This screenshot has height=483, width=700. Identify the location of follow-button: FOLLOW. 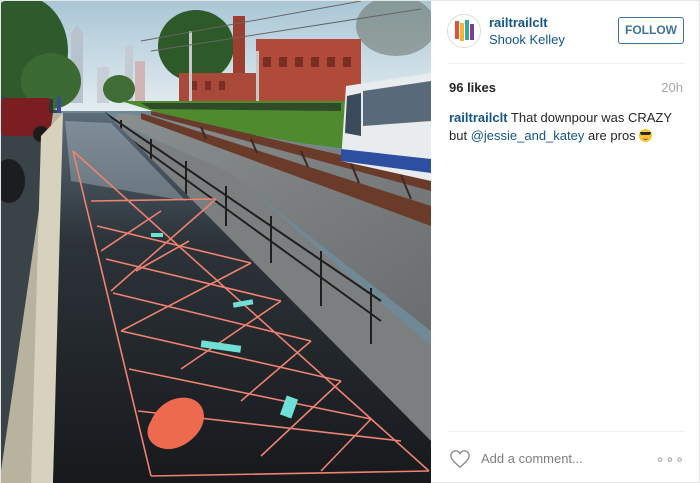
(651, 30).